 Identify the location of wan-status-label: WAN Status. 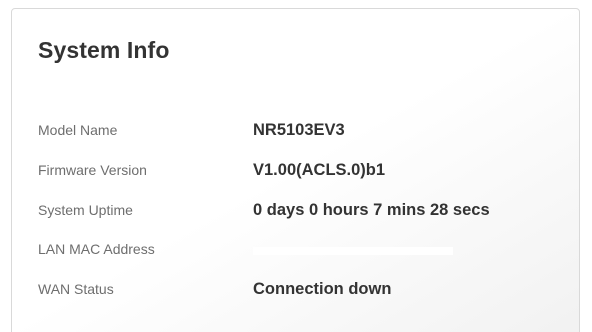
(76, 289).